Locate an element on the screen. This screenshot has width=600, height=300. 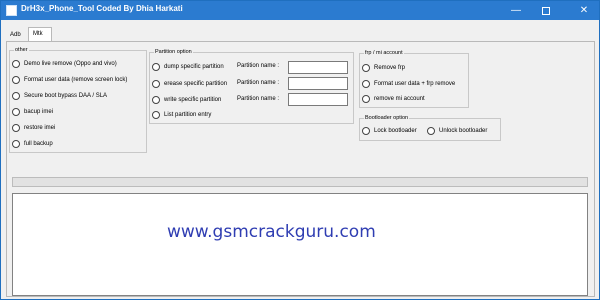
radio-label: List partition entry is located at coordinates (188, 115).